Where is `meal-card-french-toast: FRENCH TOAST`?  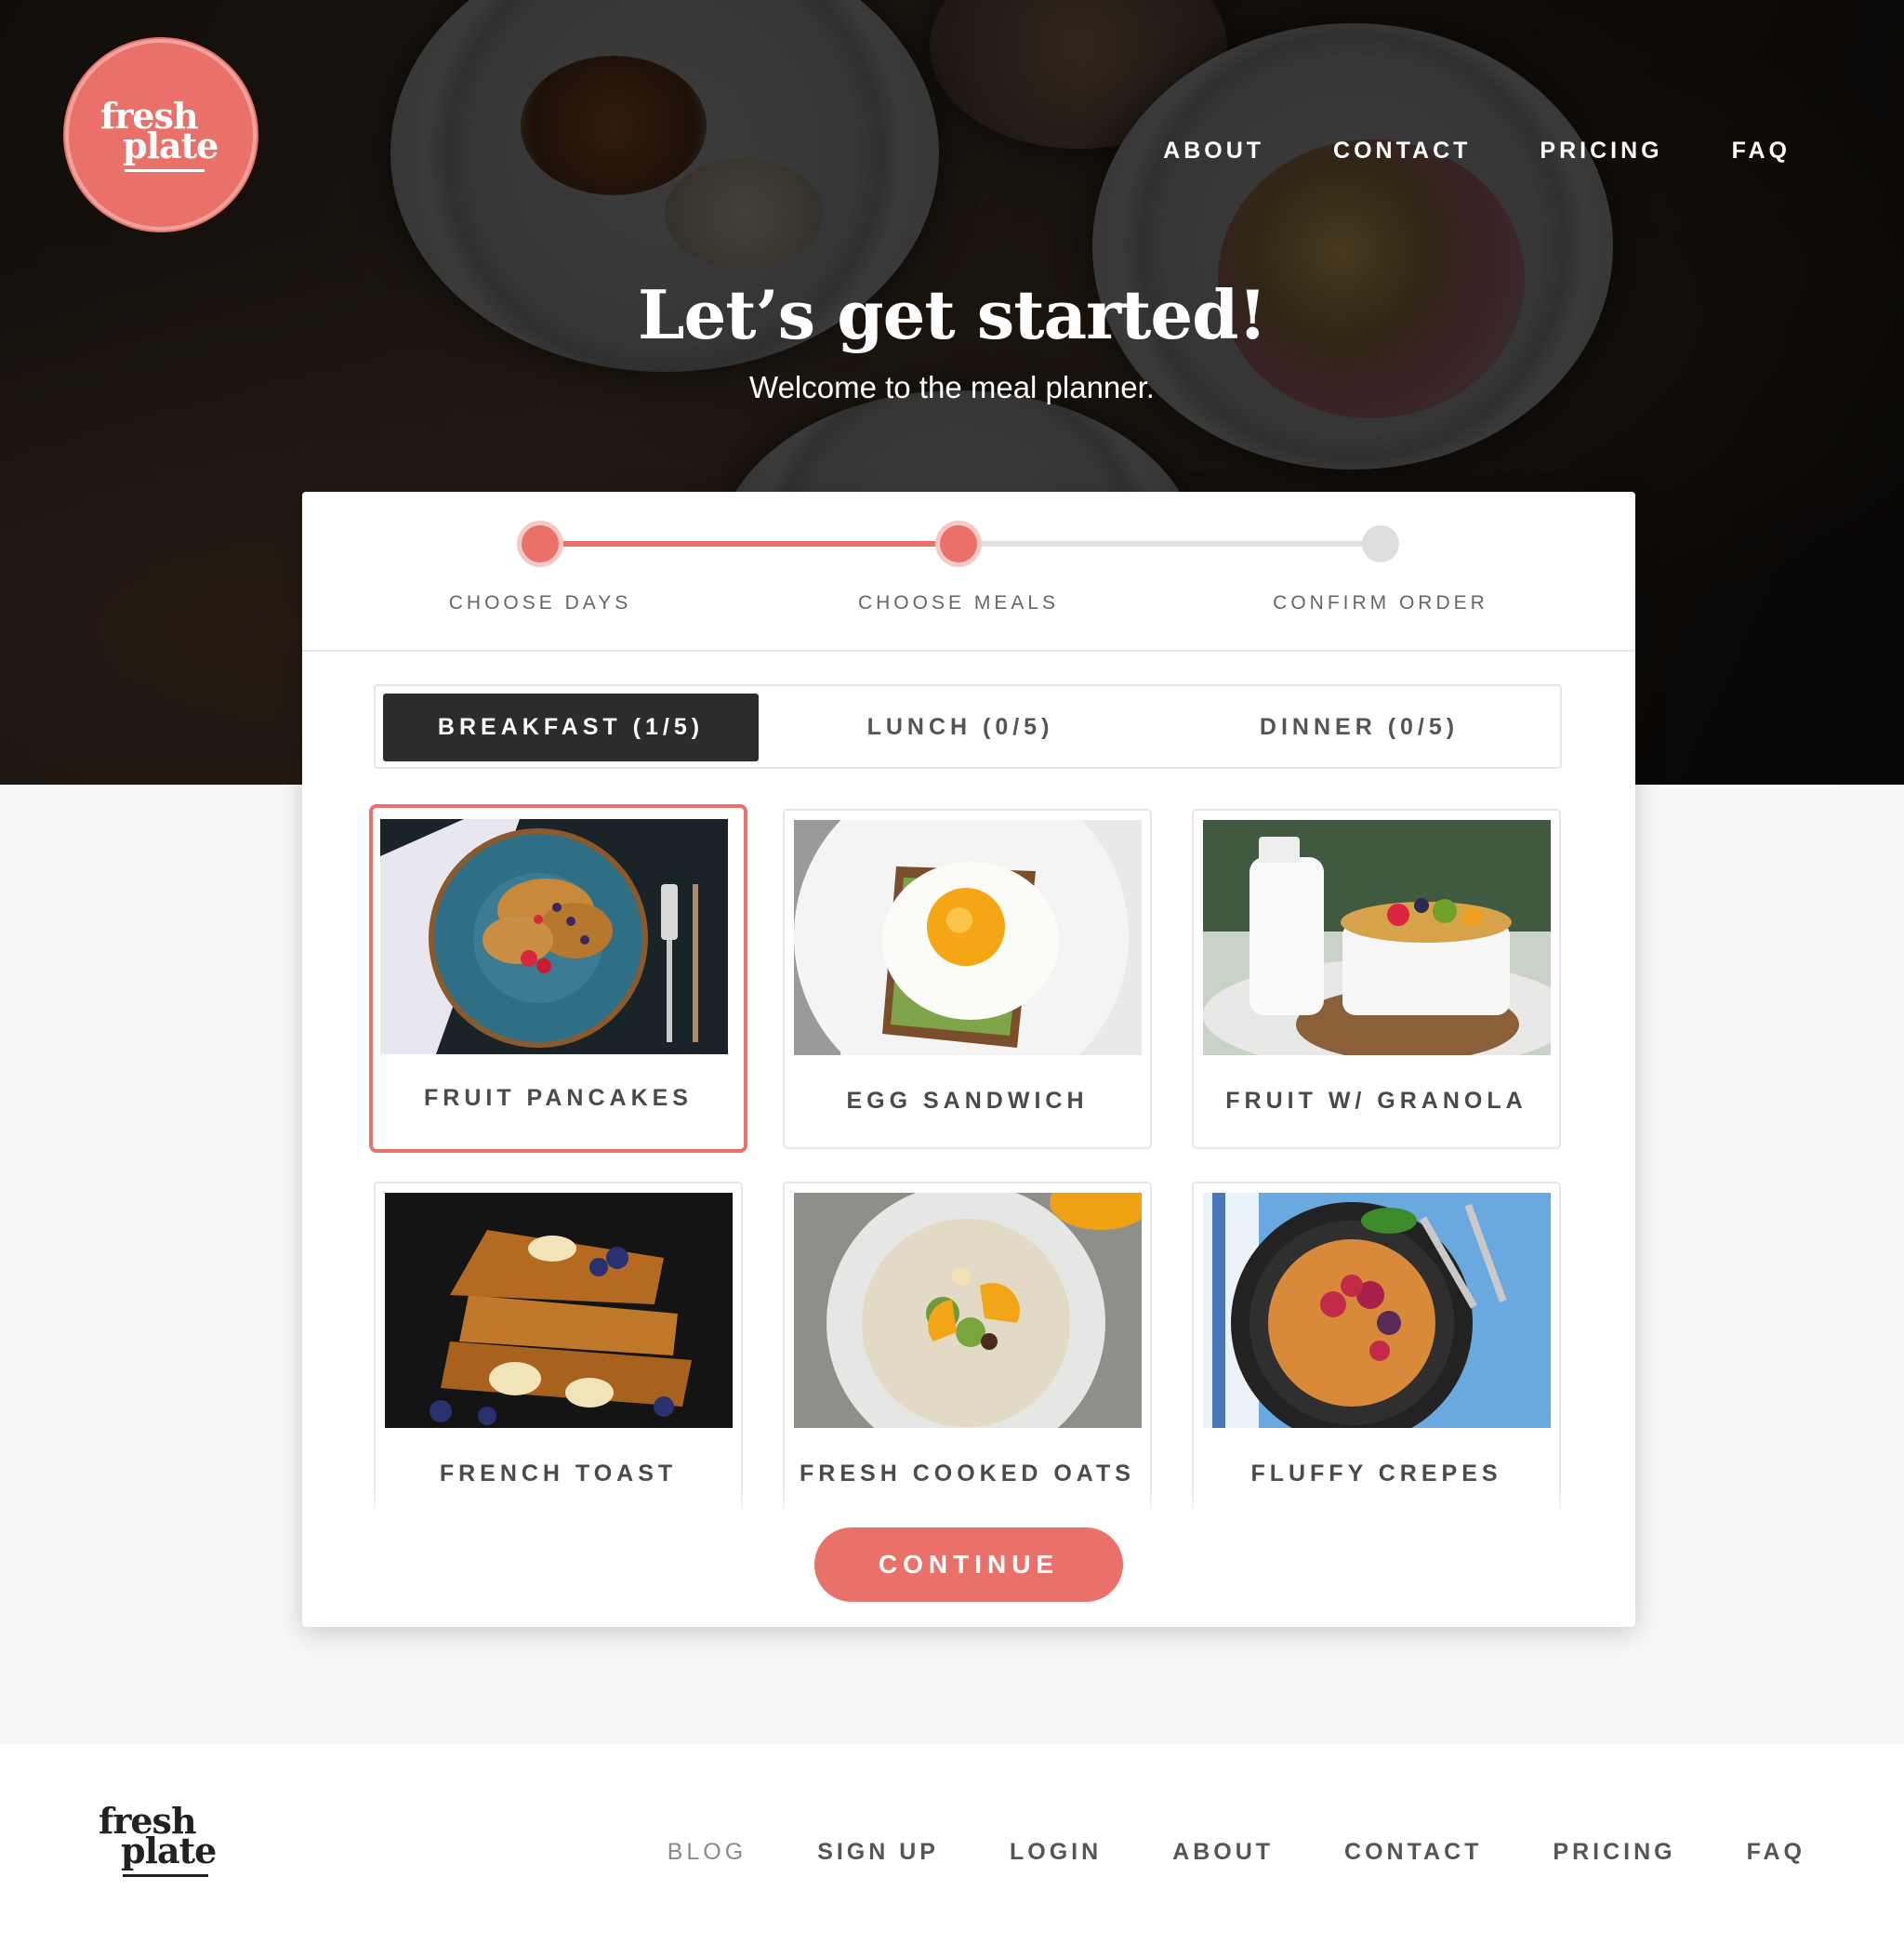
meal-card-french-toast: FRENCH TOAST is located at coordinates (558, 1352).